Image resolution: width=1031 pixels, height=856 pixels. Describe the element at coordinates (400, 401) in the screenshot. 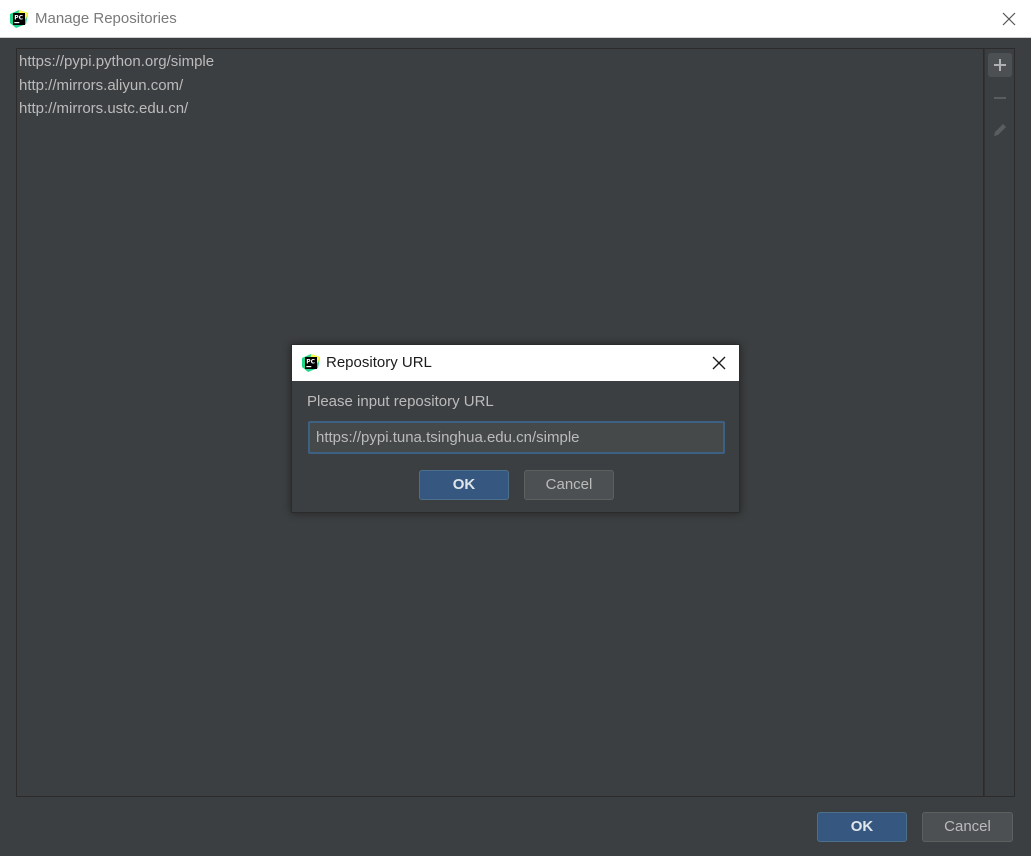

I see `url-prompt-label: Please input repository URL` at that location.